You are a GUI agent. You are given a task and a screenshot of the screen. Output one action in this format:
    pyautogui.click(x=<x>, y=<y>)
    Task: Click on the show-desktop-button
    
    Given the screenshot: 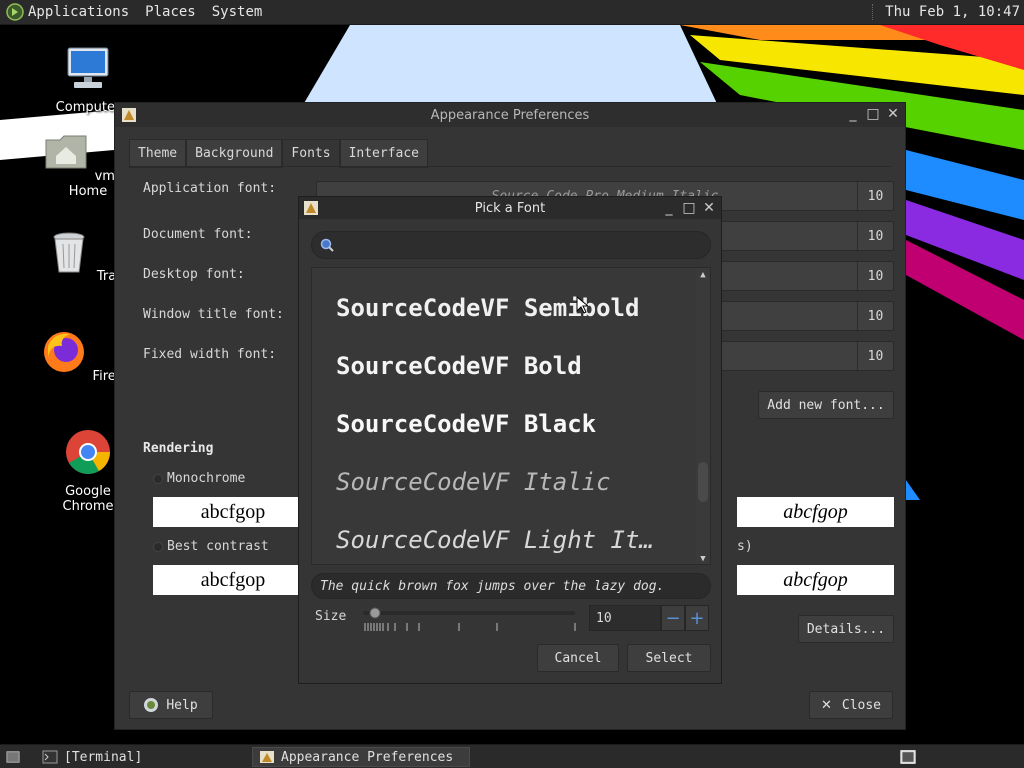 What is the action you would take?
    pyautogui.click(x=14, y=757)
    